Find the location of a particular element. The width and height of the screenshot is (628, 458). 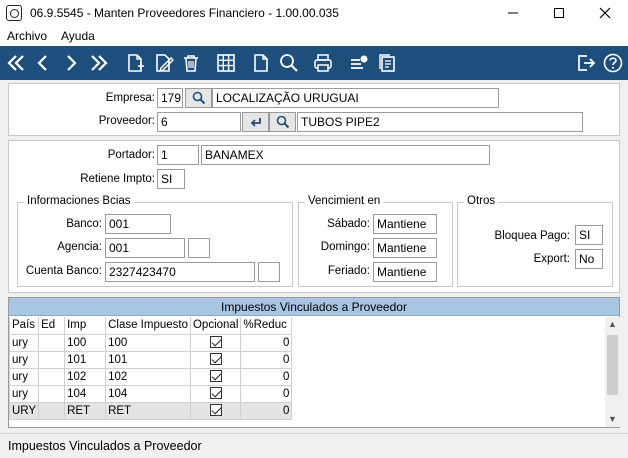

proveedor-enter-button is located at coordinates (255, 122).